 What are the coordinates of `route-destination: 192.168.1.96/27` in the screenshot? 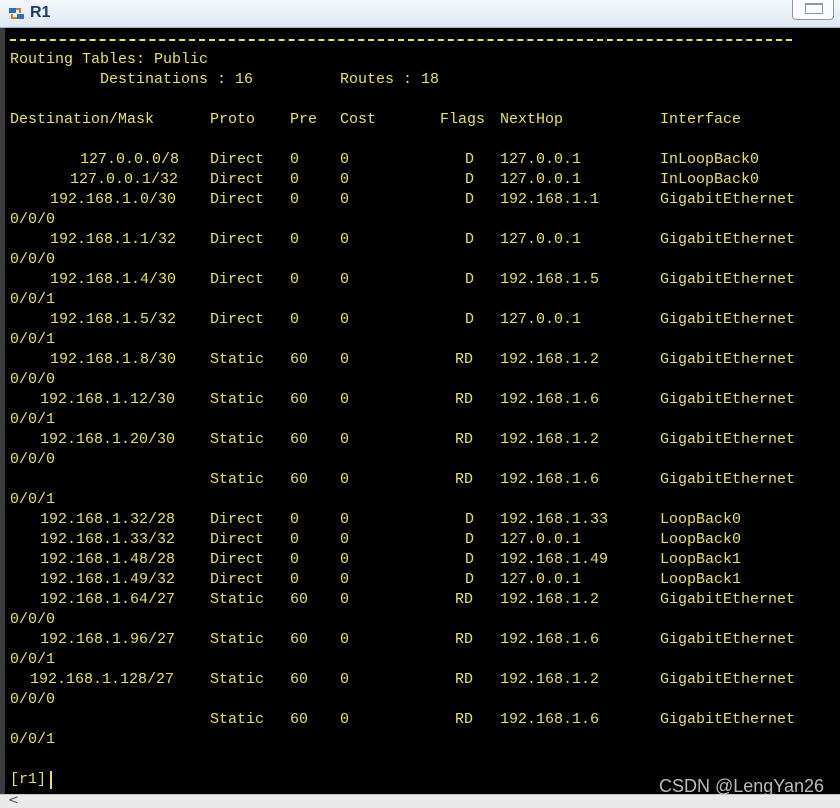 It's located at (108, 639).